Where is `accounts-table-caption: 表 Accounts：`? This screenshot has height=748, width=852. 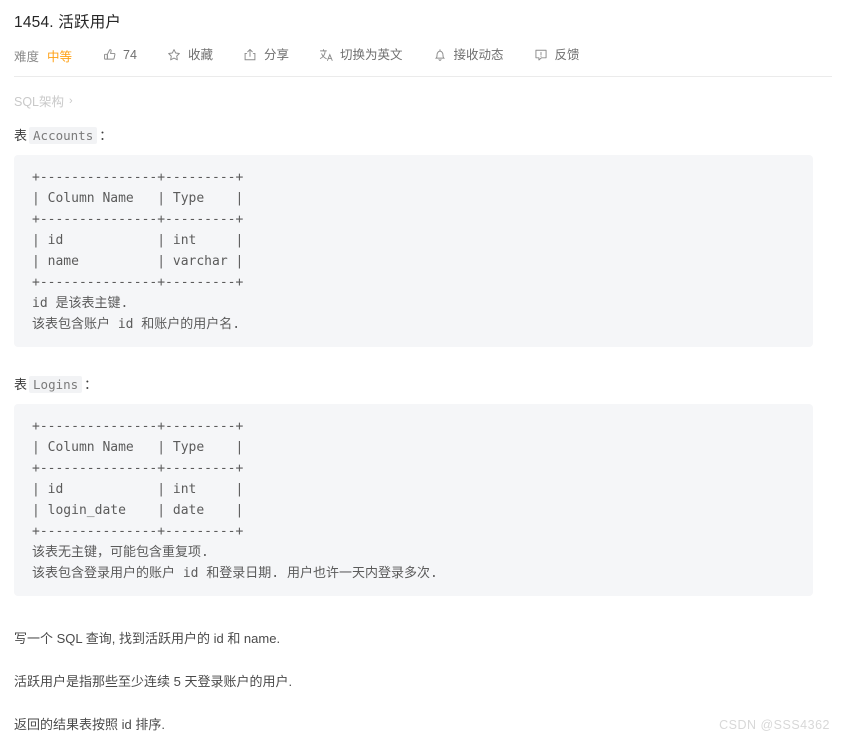
accounts-table-caption: 表 Accounts： is located at coordinates (426, 136).